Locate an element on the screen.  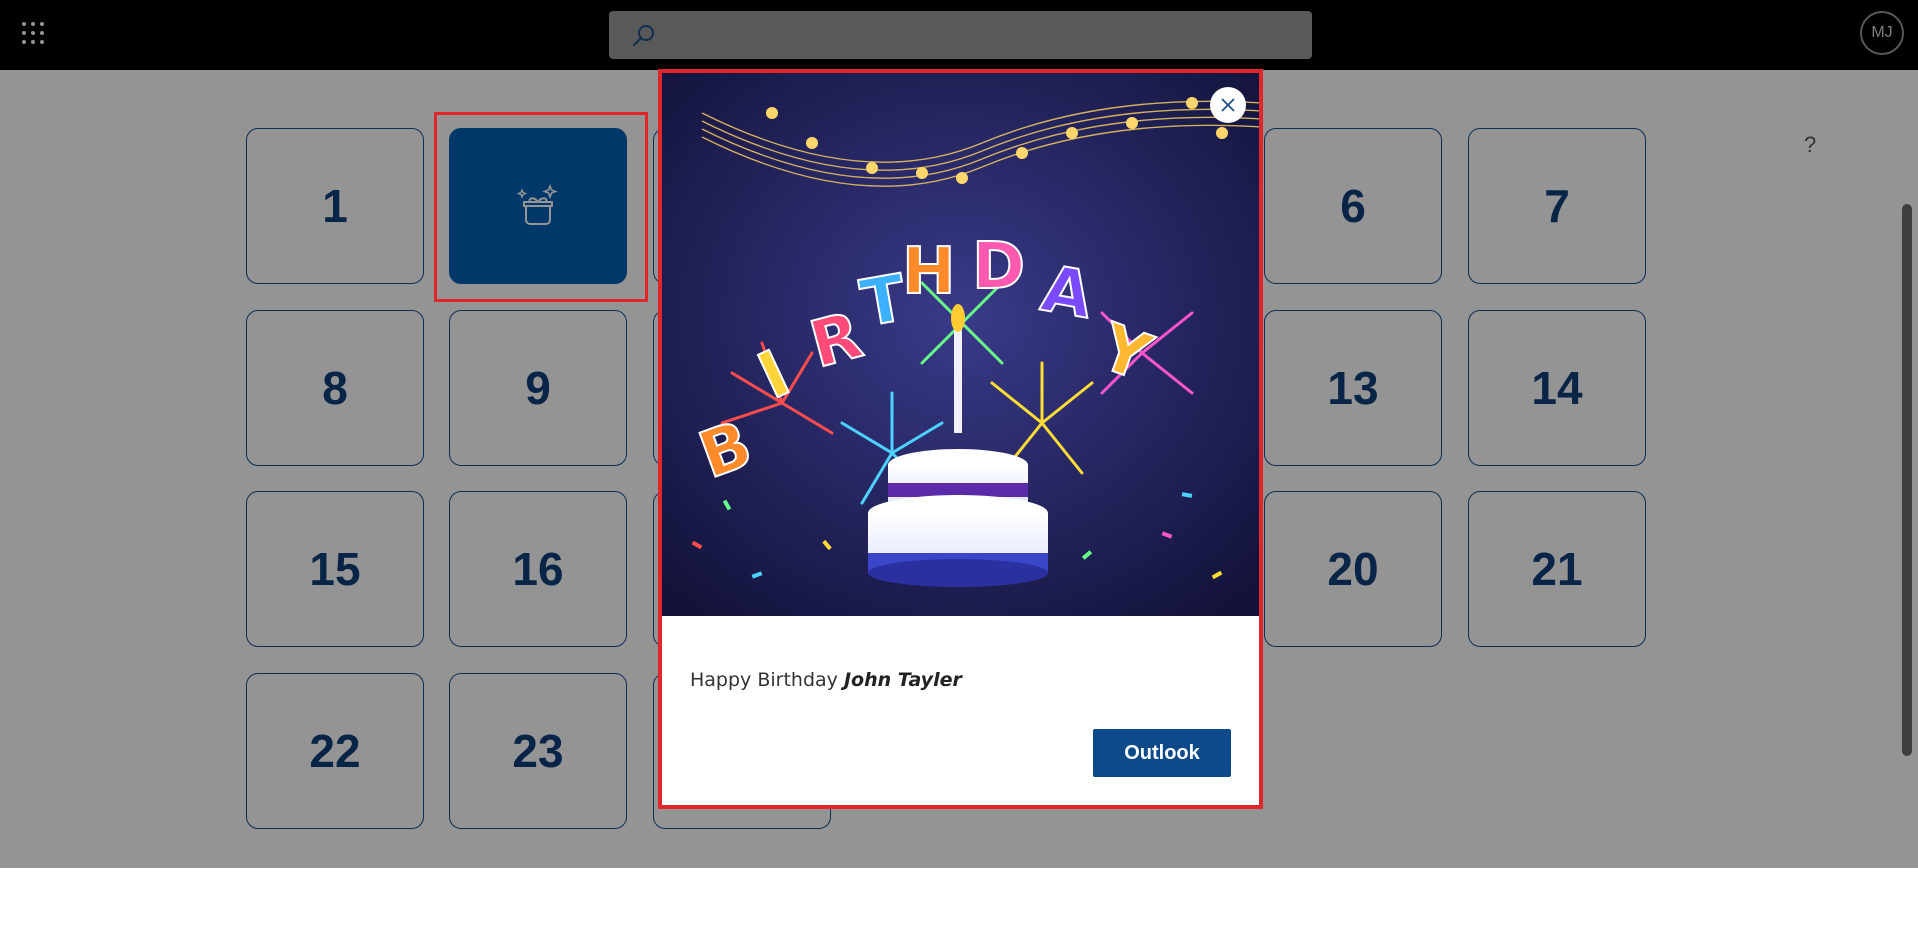
active-tile-highlight is located at coordinates (541, 207).